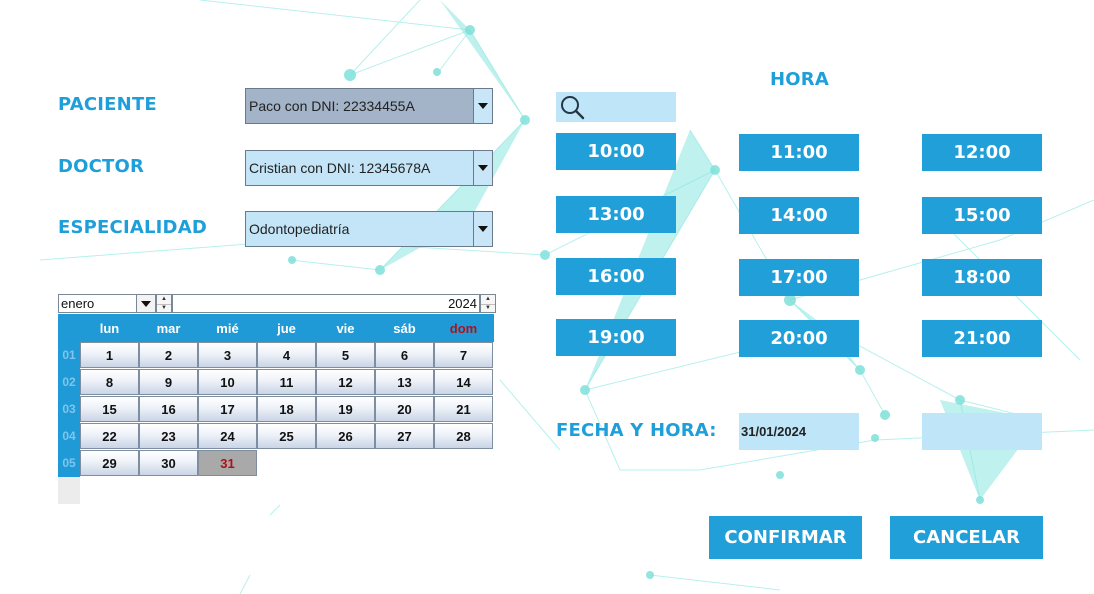 The image size is (1094, 594). I want to click on month-dropdown: enero, so click(107, 303).